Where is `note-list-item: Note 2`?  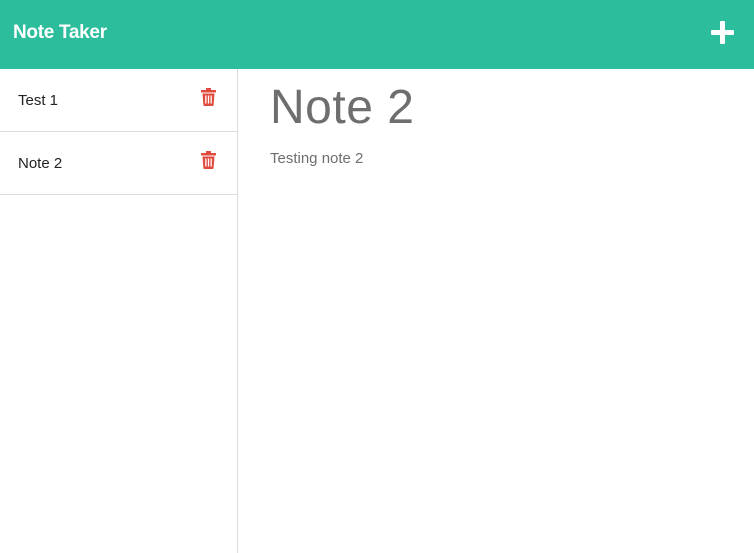 note-list-item: Note 2 is located at coordinates (118, 163).